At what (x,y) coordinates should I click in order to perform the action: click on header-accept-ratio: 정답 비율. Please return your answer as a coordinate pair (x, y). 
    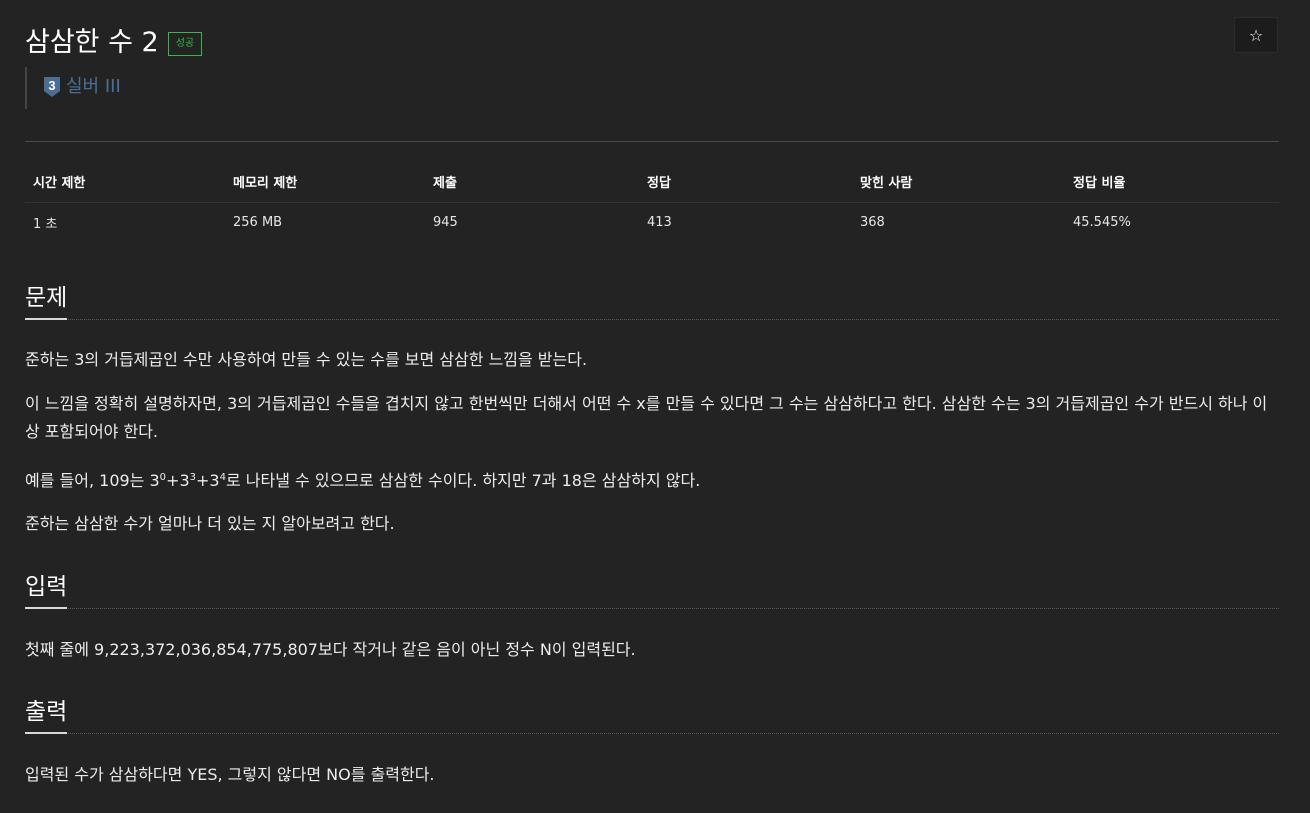
    Looking at the image, I should click on (1172, 182).